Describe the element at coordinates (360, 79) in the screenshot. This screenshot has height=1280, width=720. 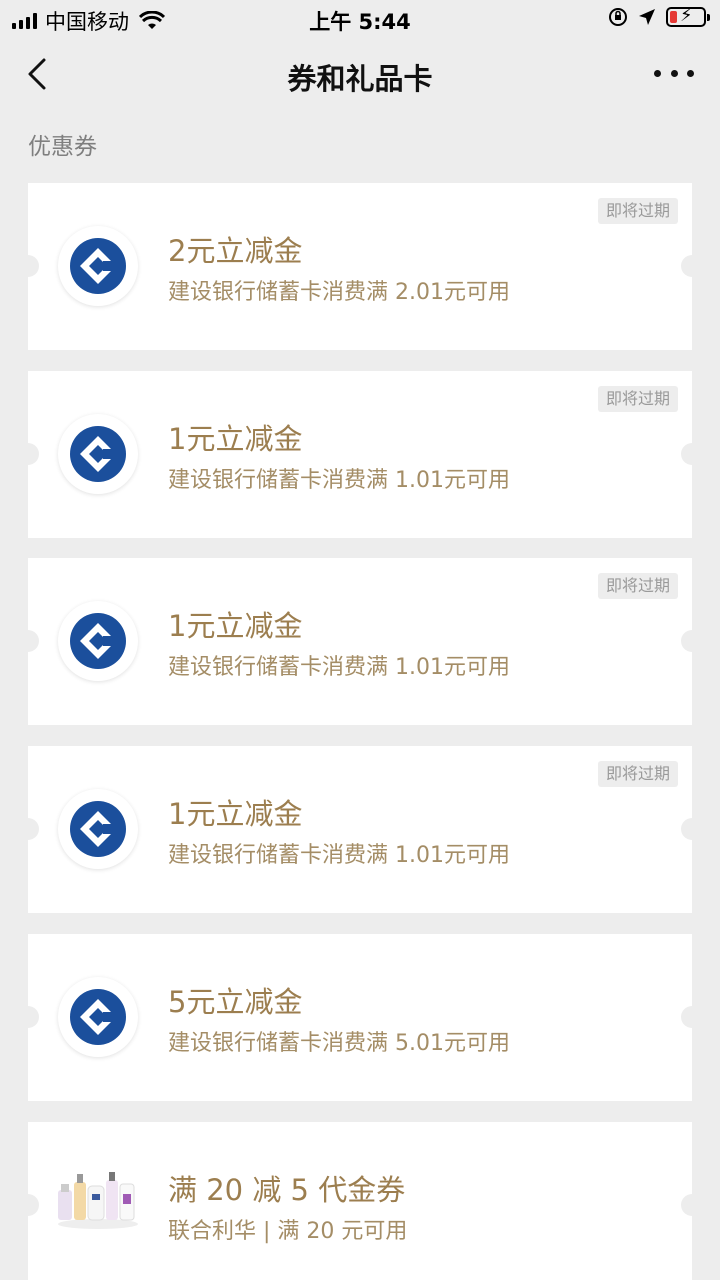
I see `page-title: 券和礼品卡` at that location.